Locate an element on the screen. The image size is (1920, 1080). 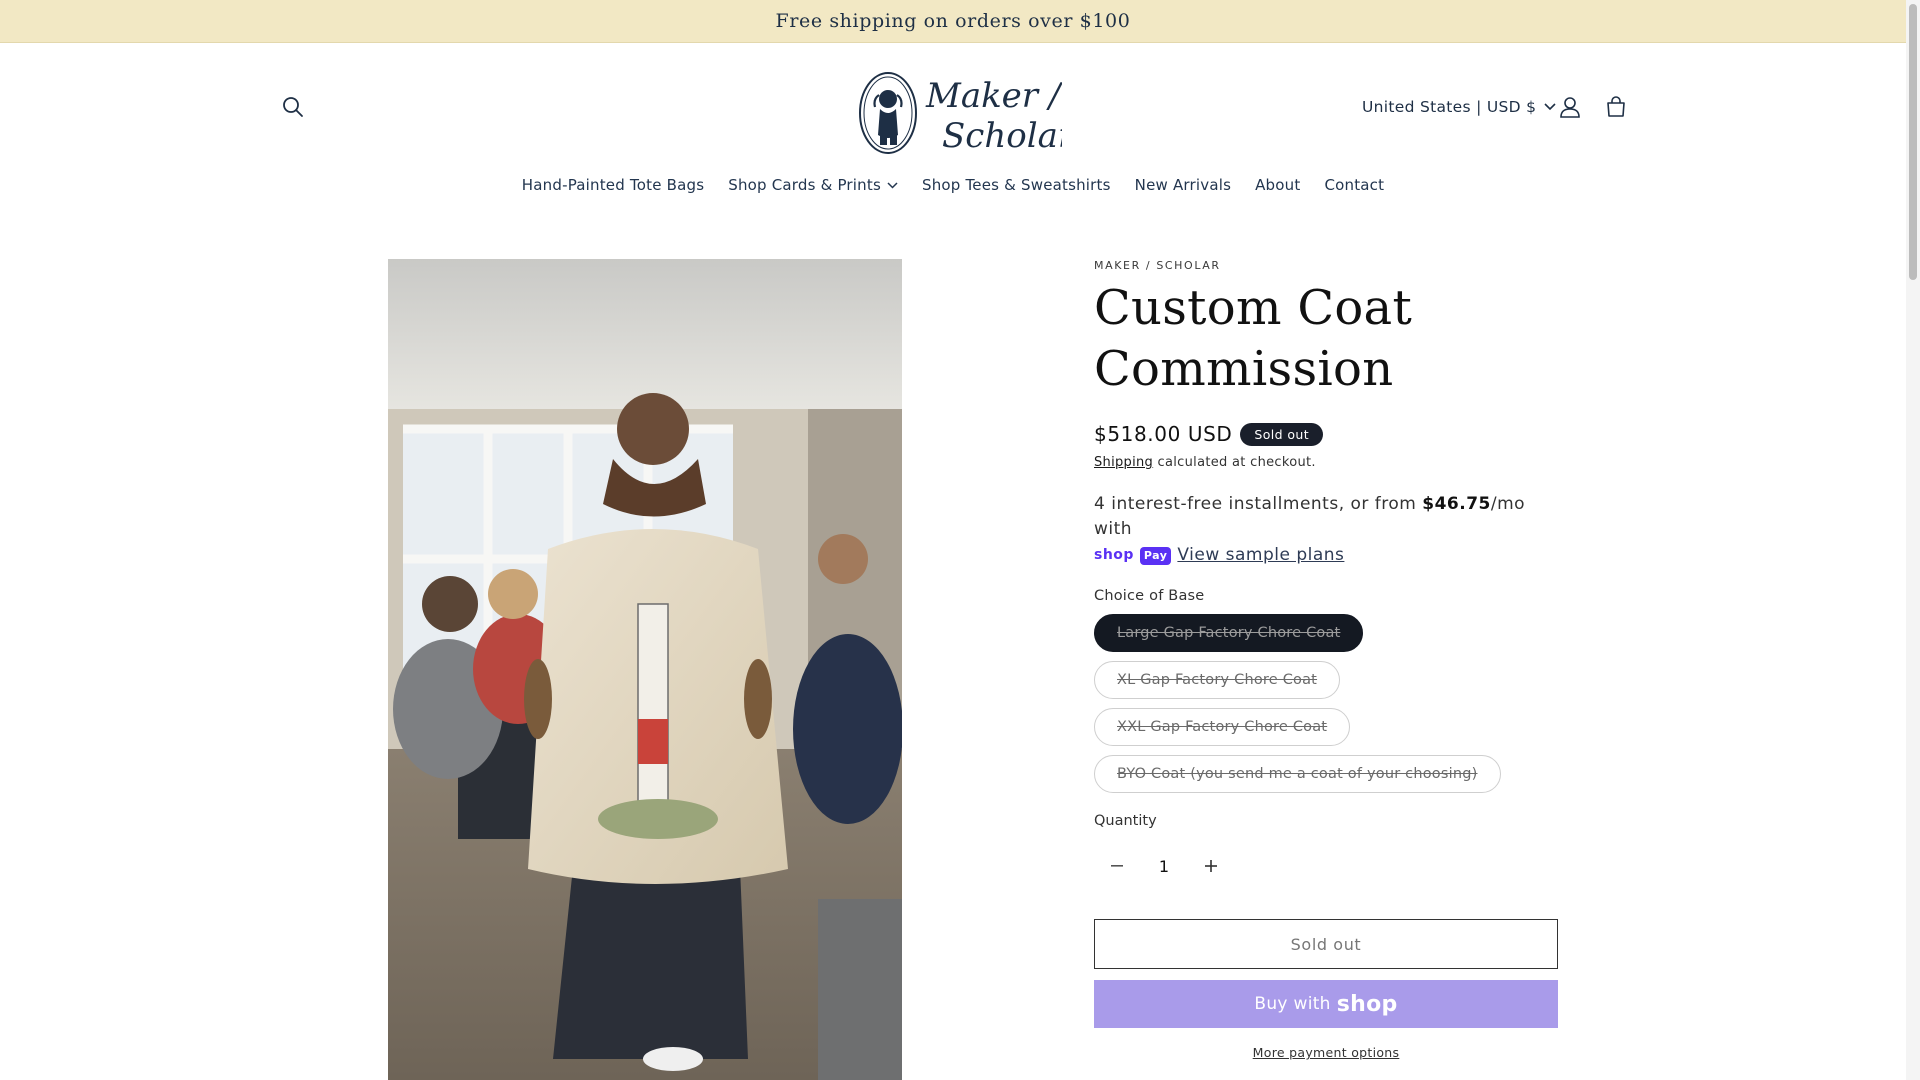
nav-item-label: About is located at coordinates (1278, 185).